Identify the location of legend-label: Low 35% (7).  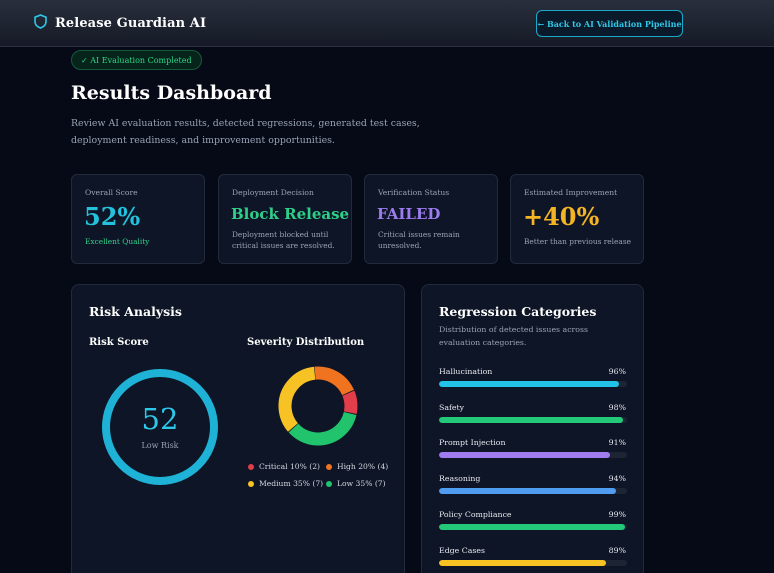
(361, 483).